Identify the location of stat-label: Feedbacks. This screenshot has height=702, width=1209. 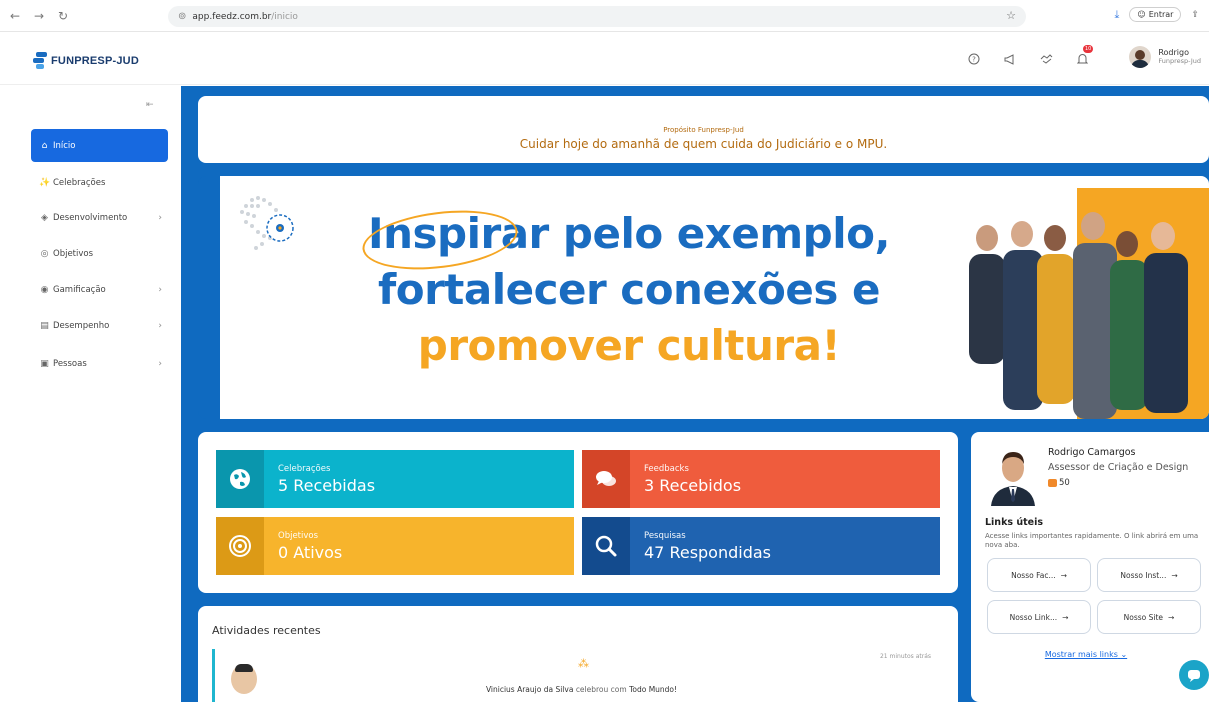
(666, 468).